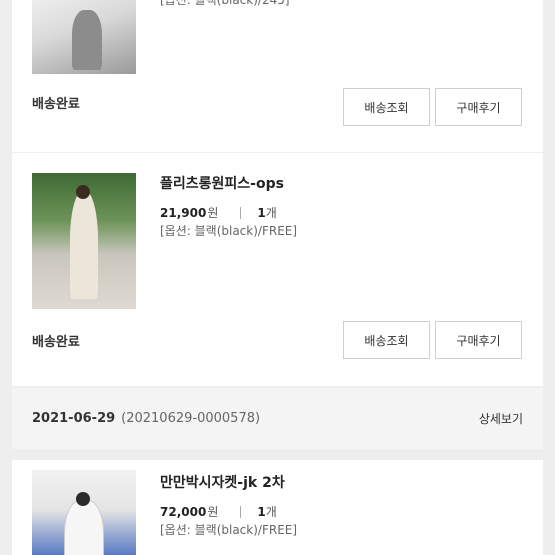 The height and width of the screenshot is (555, 555). What do you see at coordinates (191, 418) in the screenshot?
I see `order-number: (20210629-0000578)` at bounding box center [191, 418].